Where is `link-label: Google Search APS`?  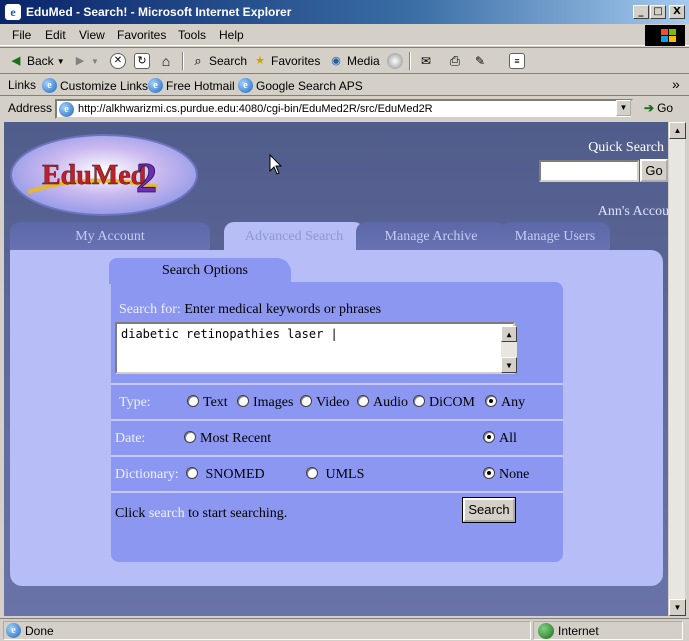 link-label: Google Search APS is located at coordinates (309, 85).